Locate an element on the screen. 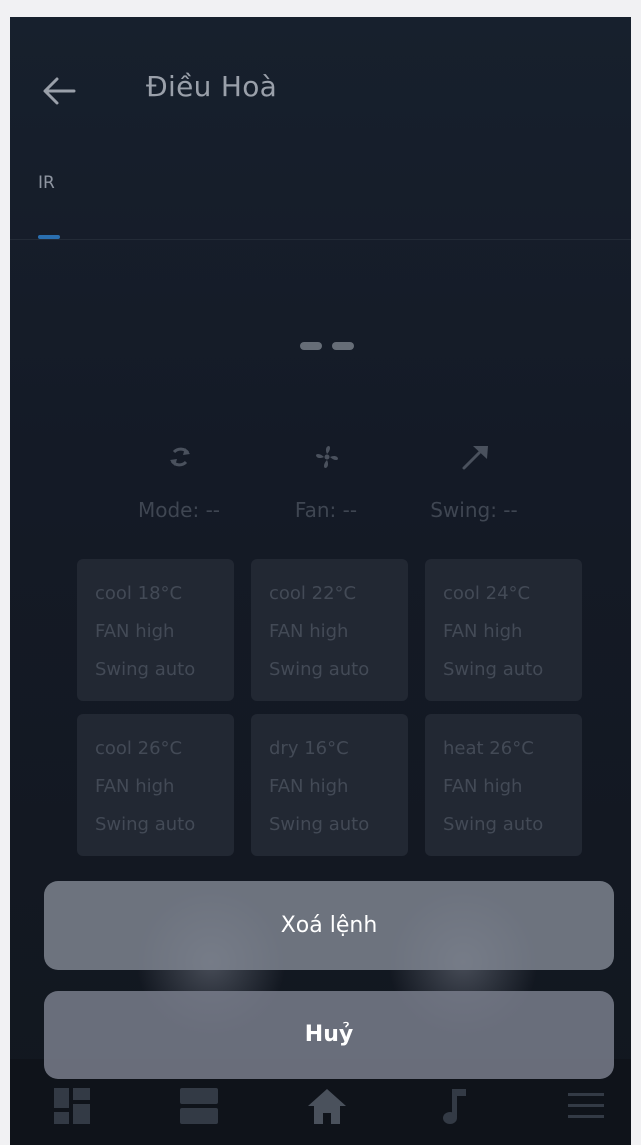 Image resolution: width=641 pixels, height=1145 pixels. arrow-left-icon is located at coordinates (59, 91).